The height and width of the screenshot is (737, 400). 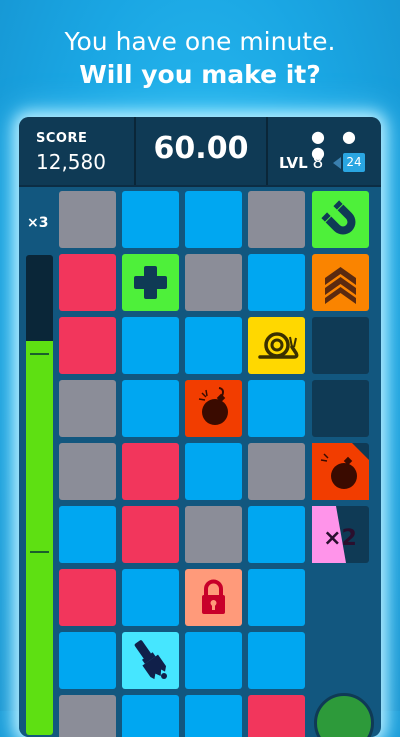 What do you see at coordinates (318, 163) in the screenshot?
I see `level-value: 8` at bounding box center [318, 163].